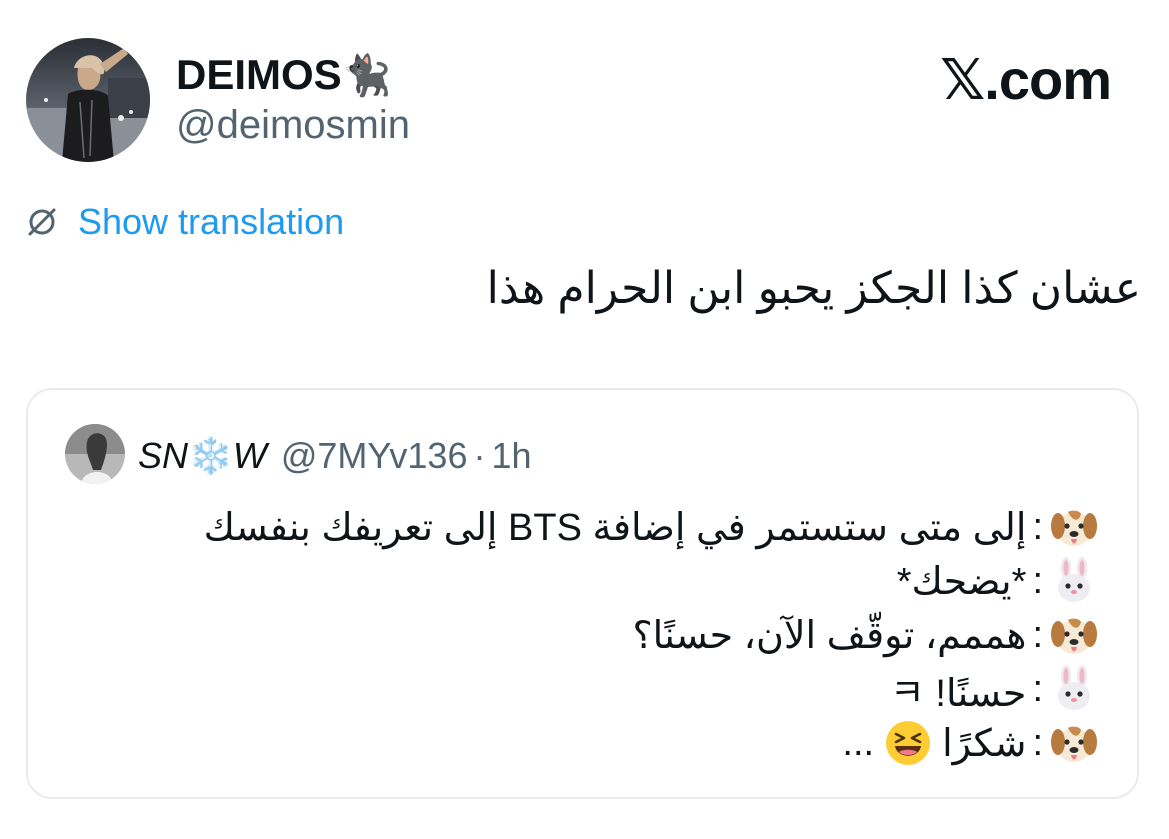 Image resolution: width=1169 pixels, height=839 pixels. I want to click on line-text: *يضحك*, so click(961, 581).